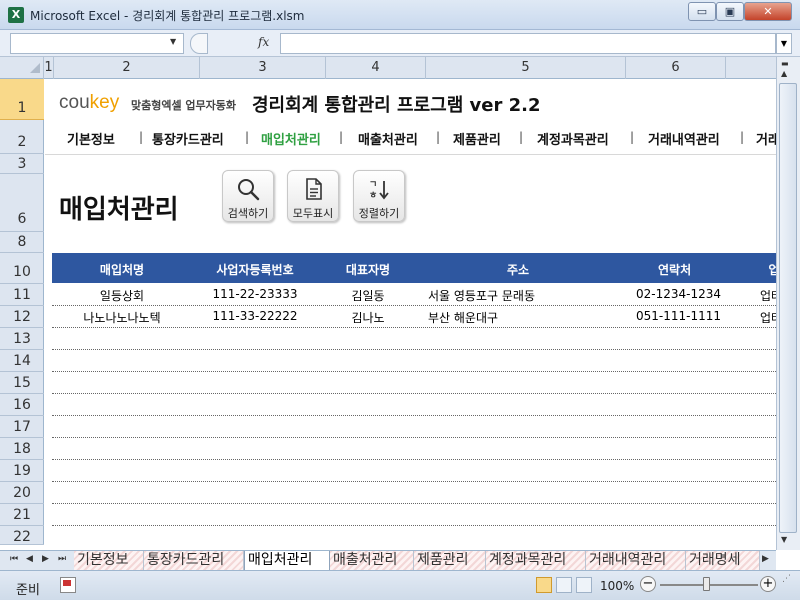 This screenshot has height=600, width=800. Describe the element at coordinates (379, 196) in the screenshot. I see `sort-button: ㄱㅎ 정렬하기` at that location.